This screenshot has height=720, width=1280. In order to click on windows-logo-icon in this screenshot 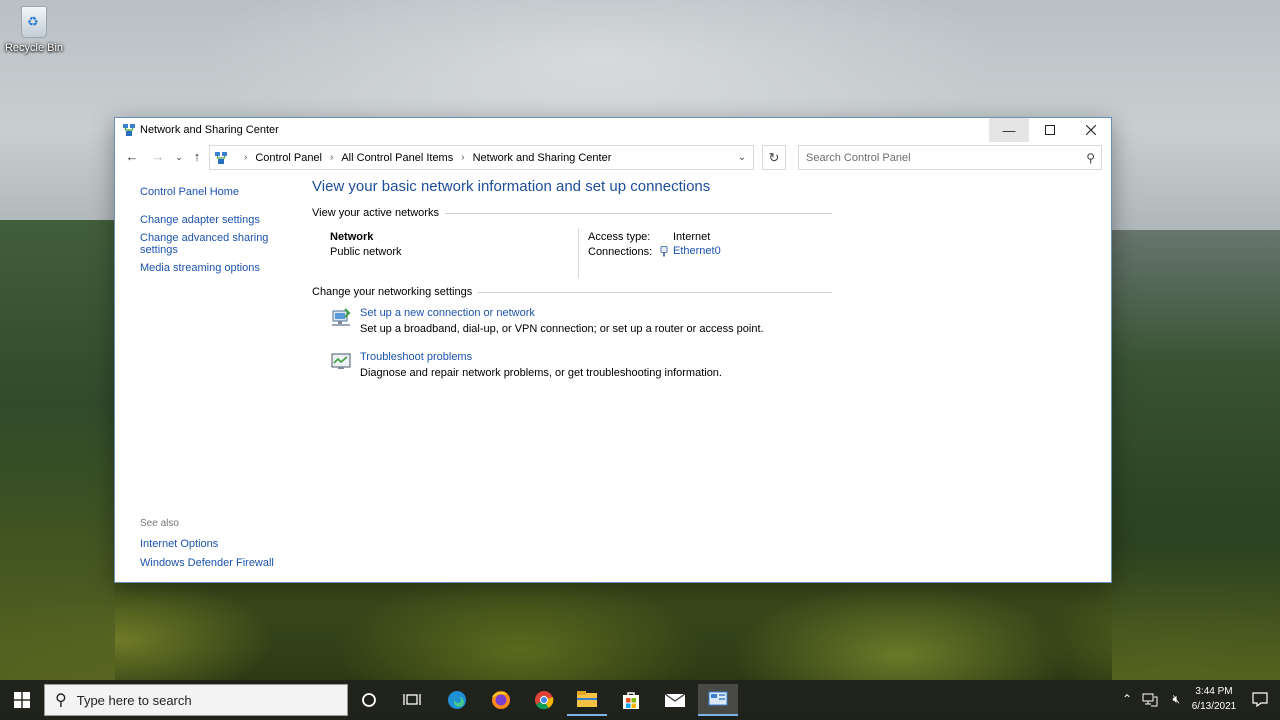, I will do `click(22, 700)`.